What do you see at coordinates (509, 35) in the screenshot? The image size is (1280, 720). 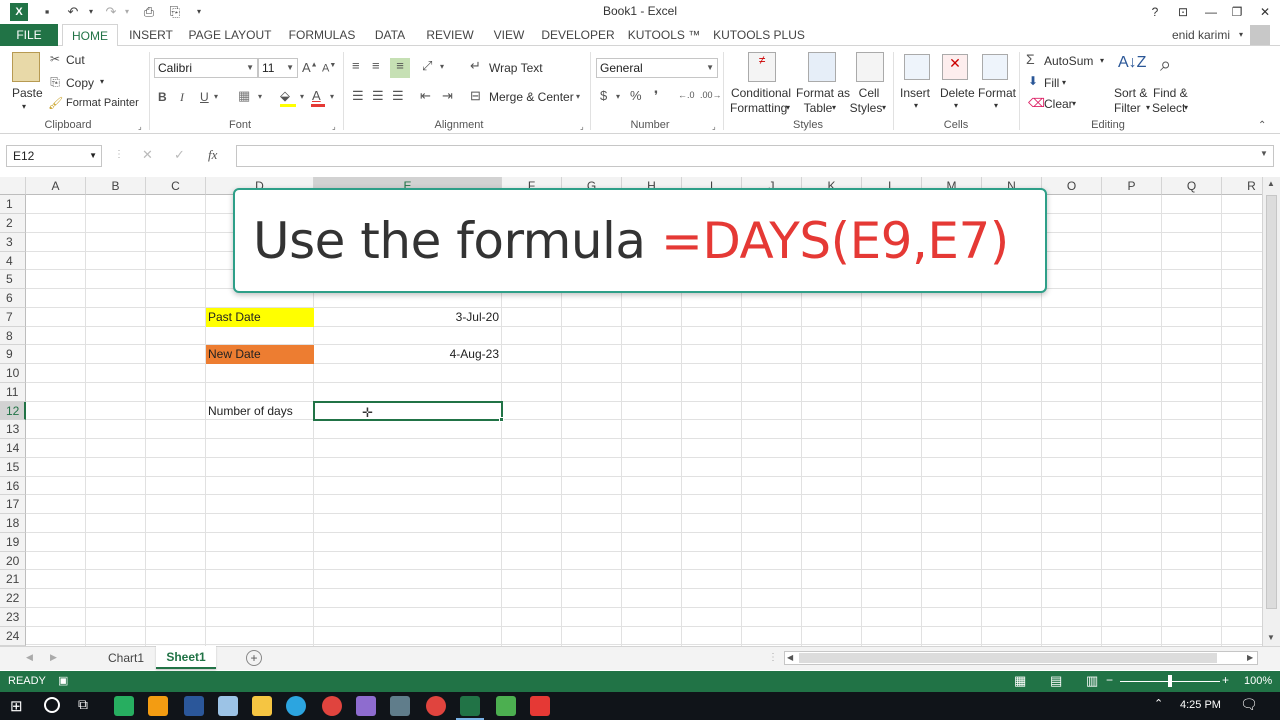 I see `tab-view: VIEW` at bounding box center [509, 35].